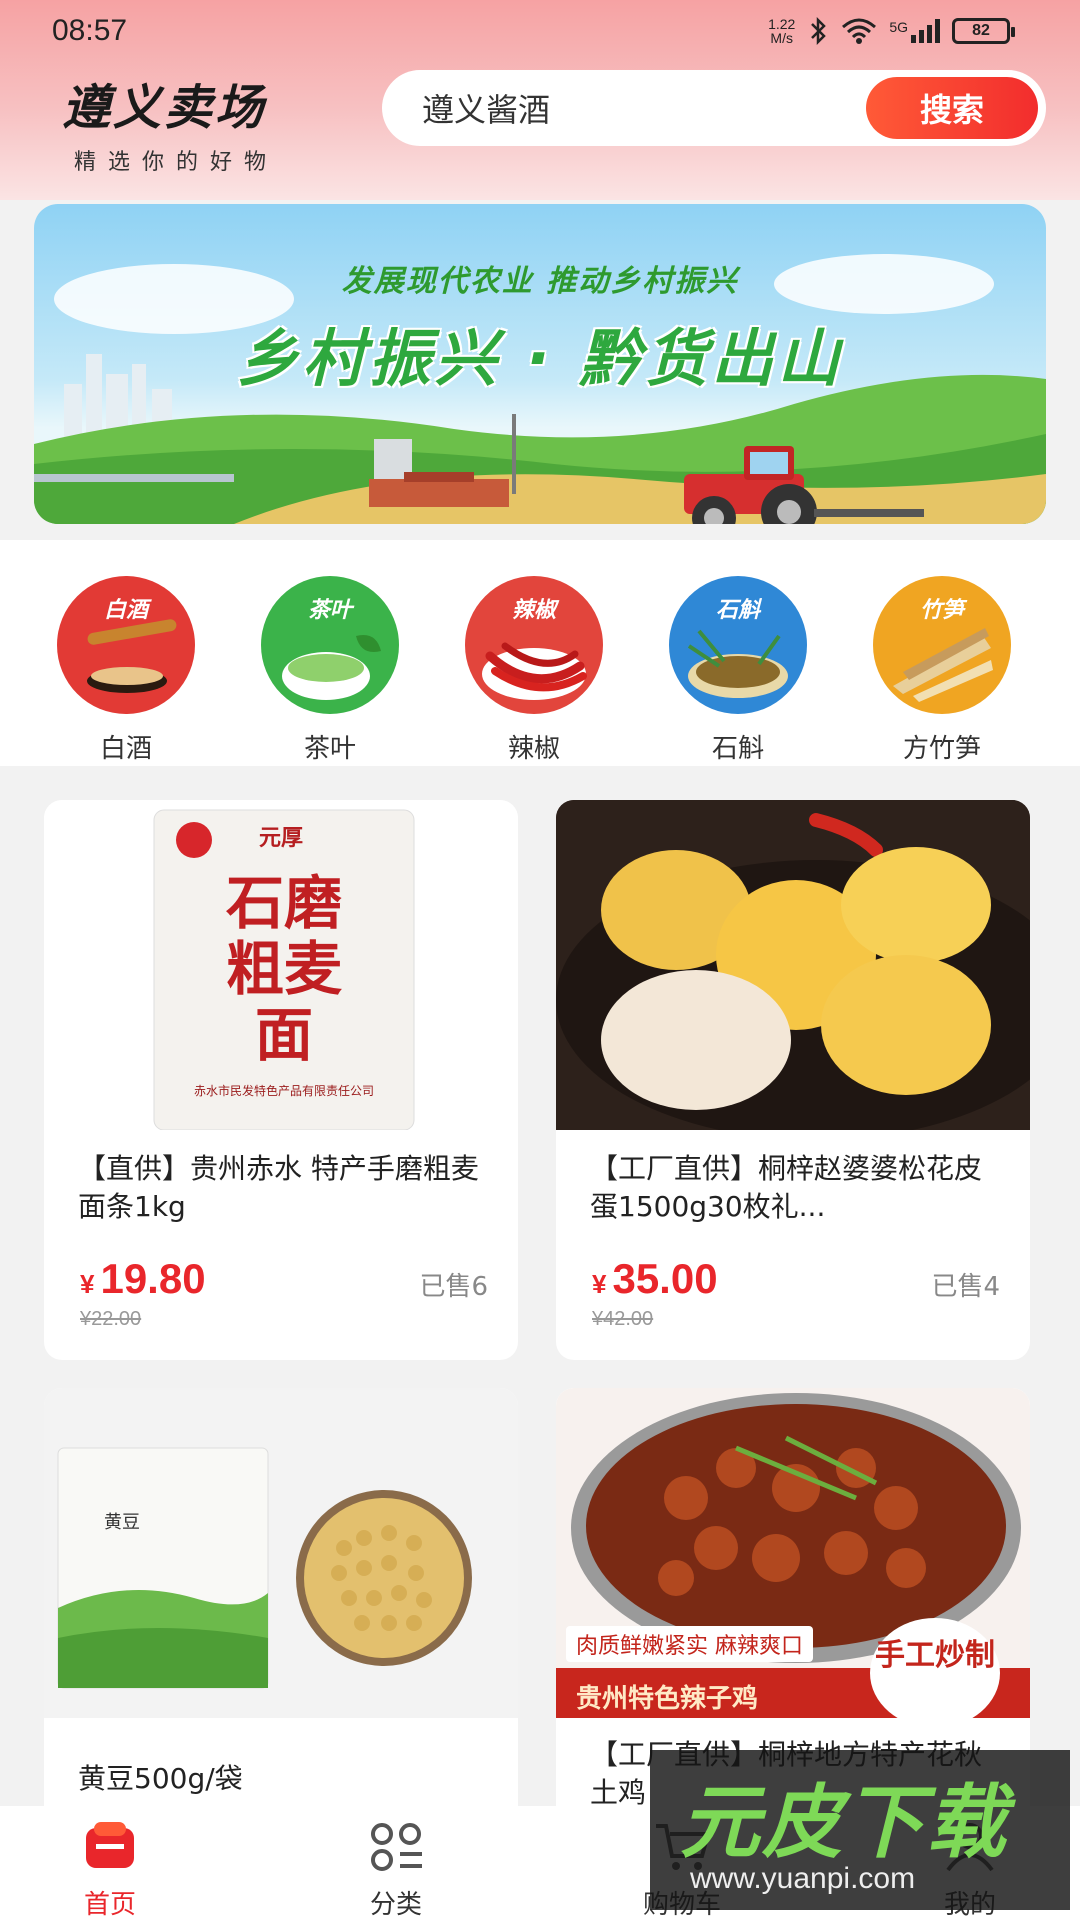 The width and height of the screenshot is (1080, 1920). I want to click on category-label: 方竹笋, so click(941, 749).